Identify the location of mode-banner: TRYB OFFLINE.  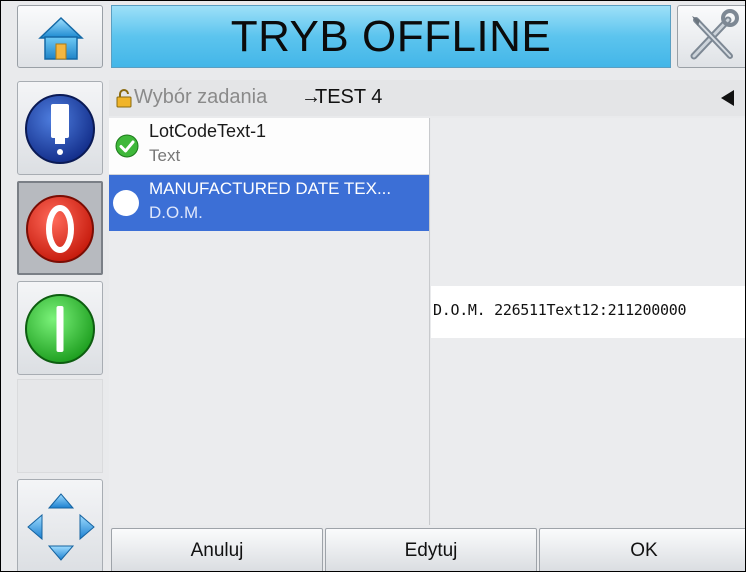
(428, 36).